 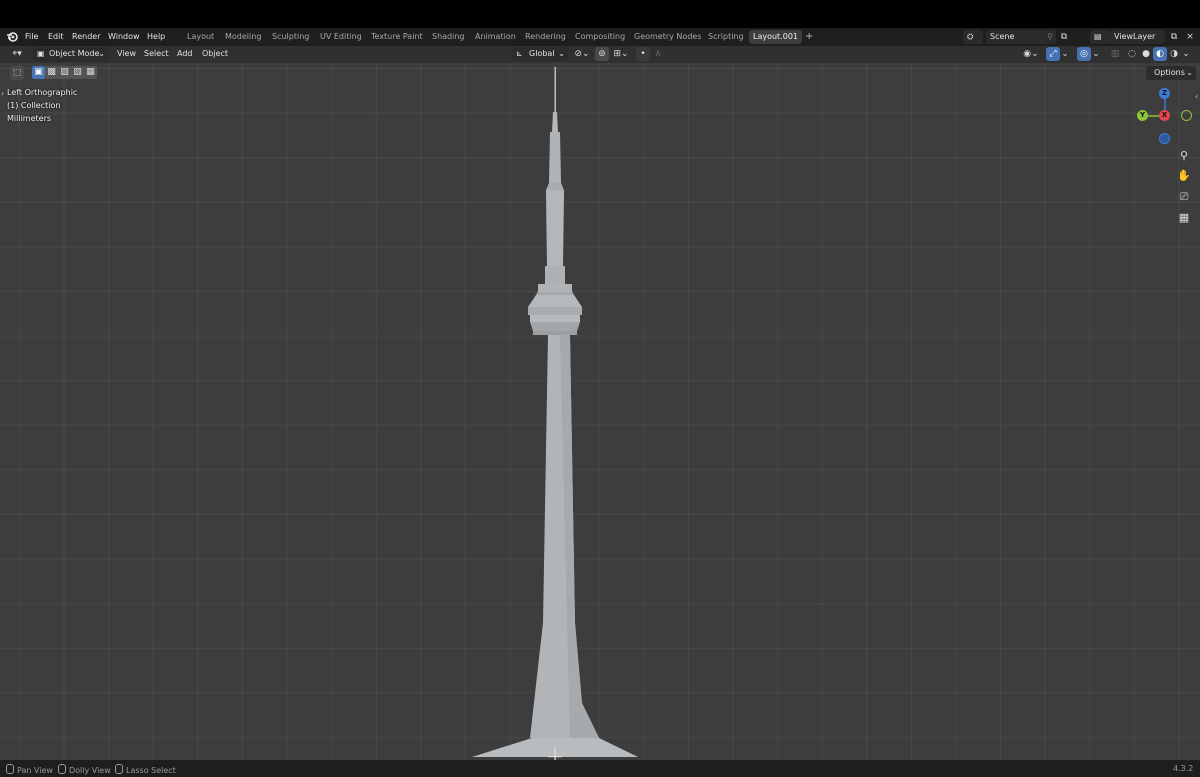 I want to click on tab-layout: Layout, so click(x=200, y=37).